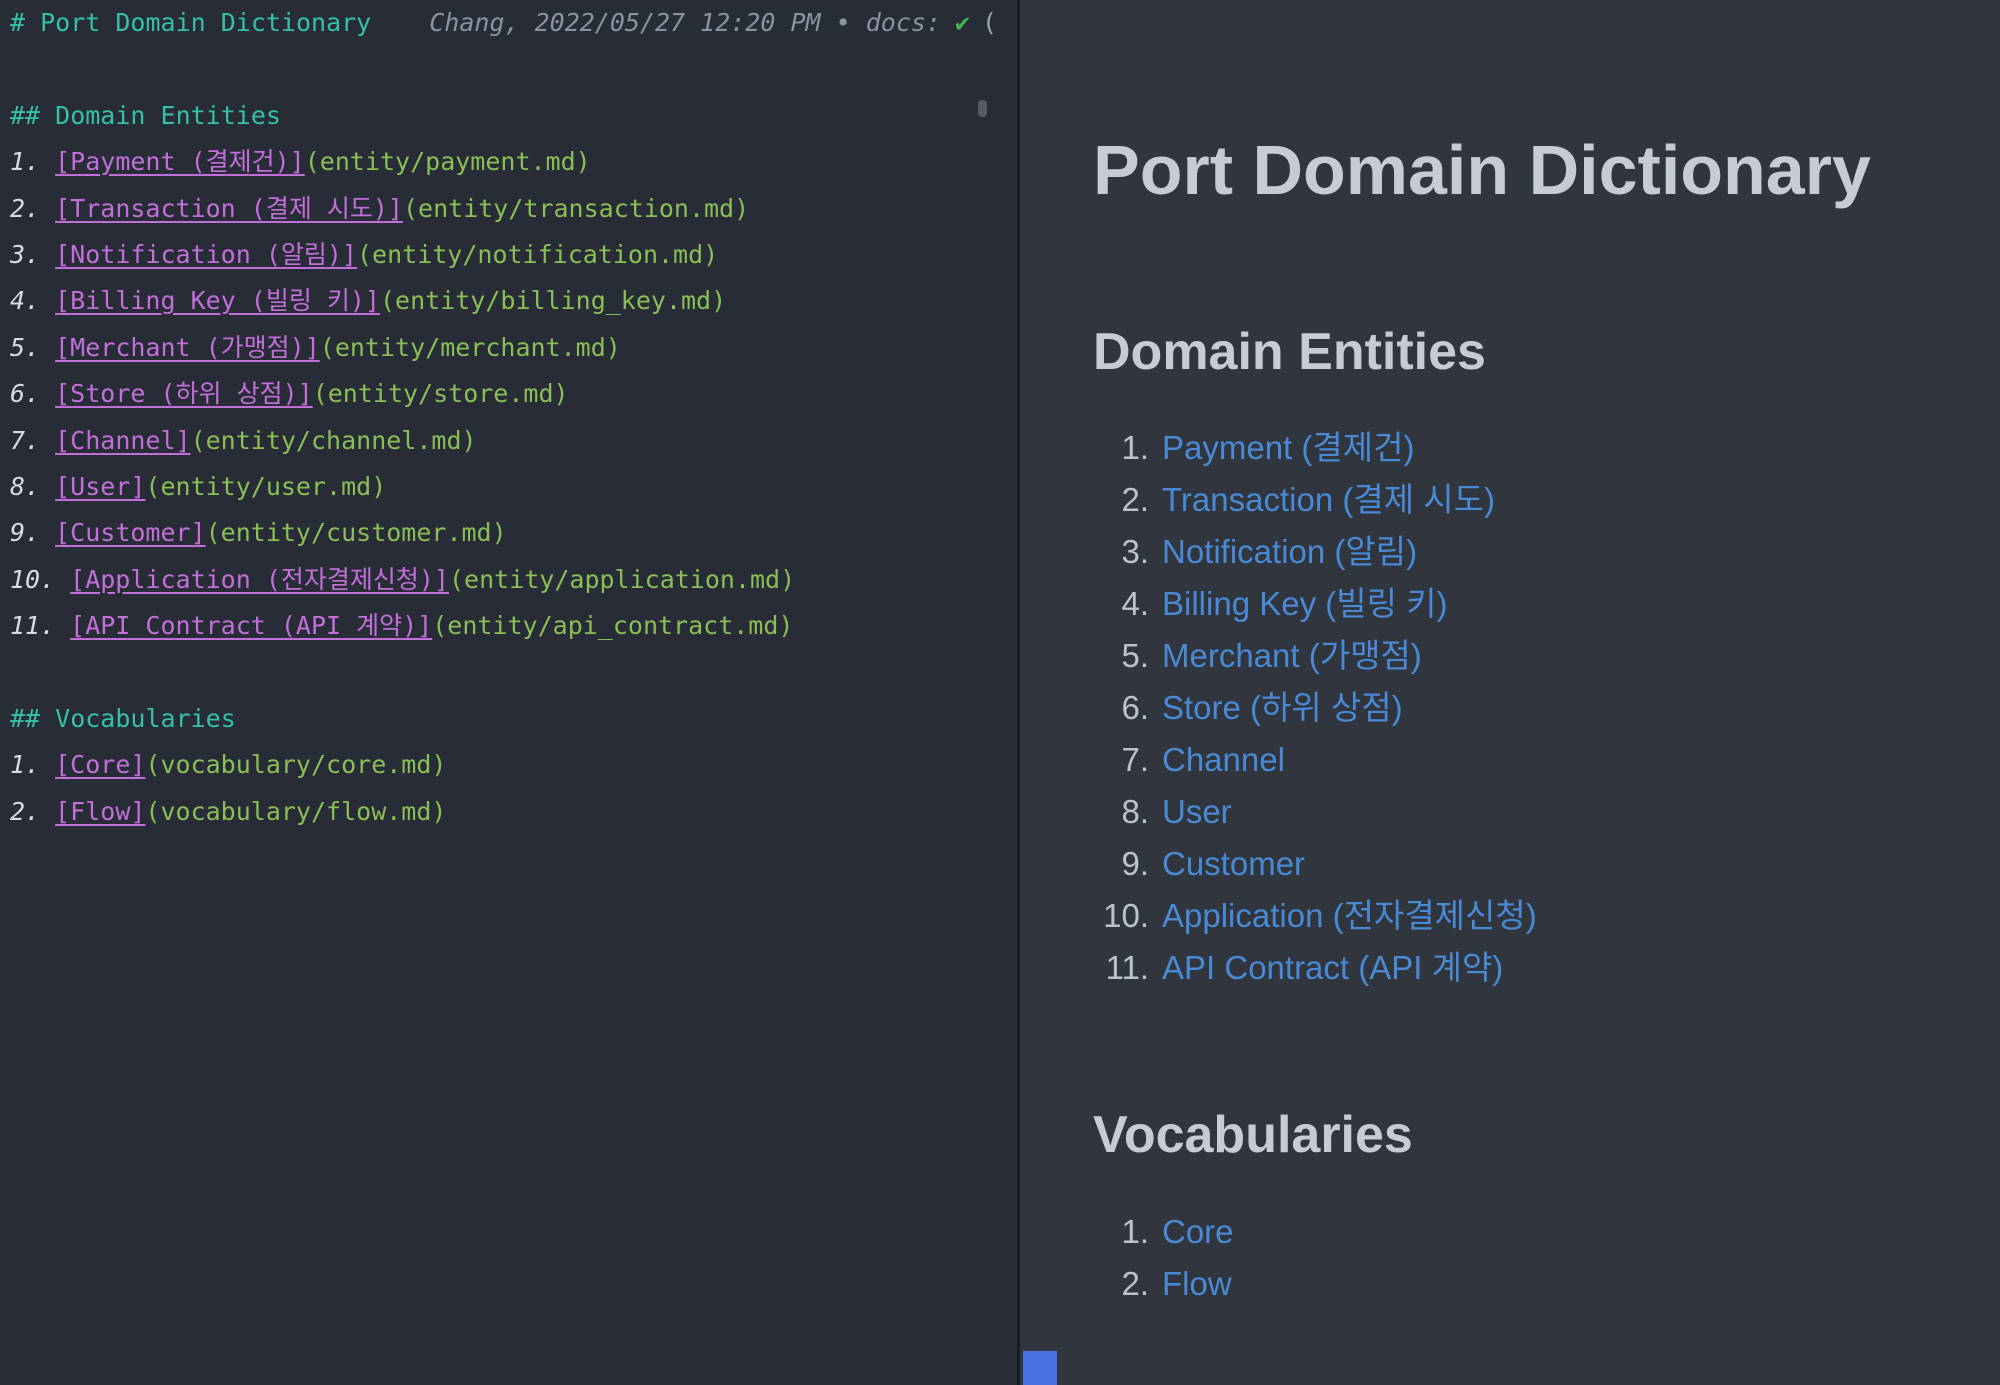  What do you see at coordinates (130, 532) in the screenshot?
I see `markdown-link: [Customer]` at bounding box center [130, 532].